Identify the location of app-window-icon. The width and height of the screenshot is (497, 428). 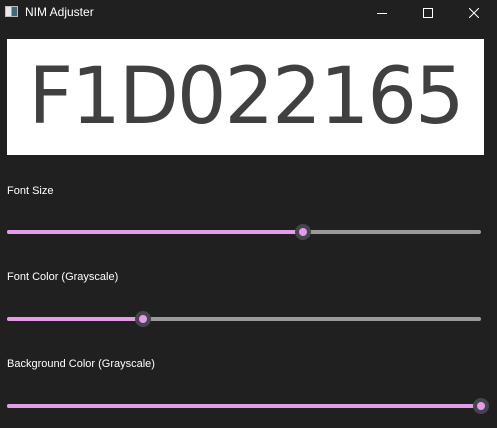
(11, 11).